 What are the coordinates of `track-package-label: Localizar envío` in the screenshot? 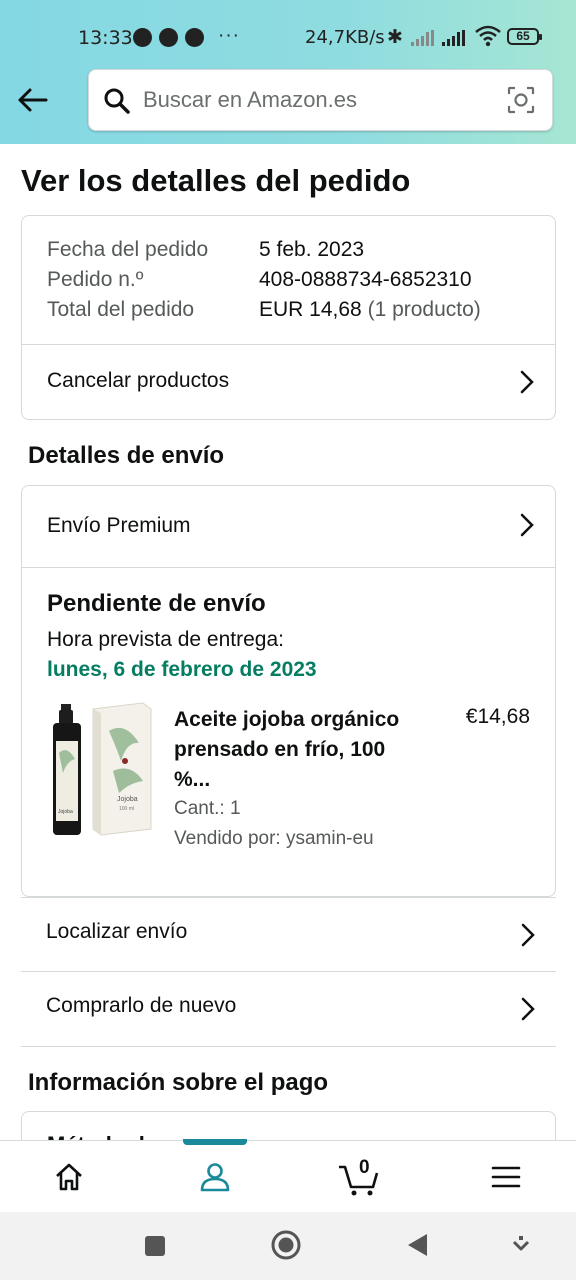 It's located at (117, 931).